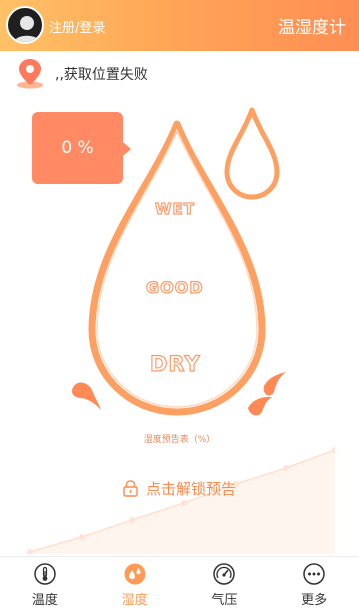  I want to click on humidity-percent-badge: 0 %, so click(81, 148).